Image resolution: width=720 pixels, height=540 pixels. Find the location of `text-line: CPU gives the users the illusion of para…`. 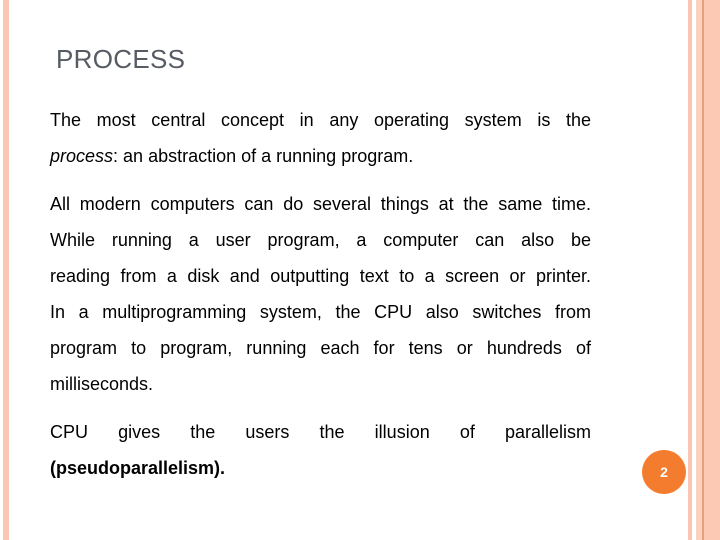

text-line: CPU gives the users the illusion of para… is located at coordinates (320, 432).